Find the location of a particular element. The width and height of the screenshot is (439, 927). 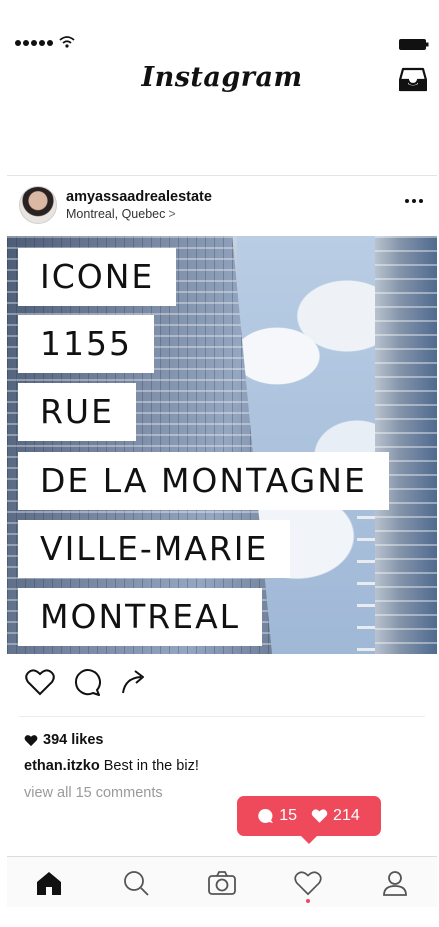

post-location: Montreal, Quebec > is located at coordinates (121, 214).